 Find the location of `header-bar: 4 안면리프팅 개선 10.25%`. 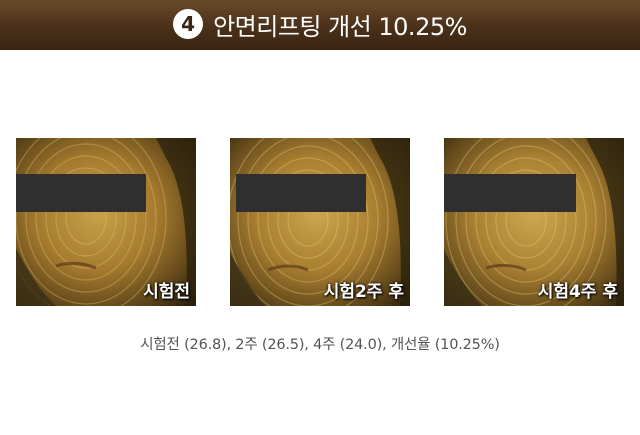

header-bar: 4 안면리프팅 개선 10.25% is located at coordinates (320, 25).